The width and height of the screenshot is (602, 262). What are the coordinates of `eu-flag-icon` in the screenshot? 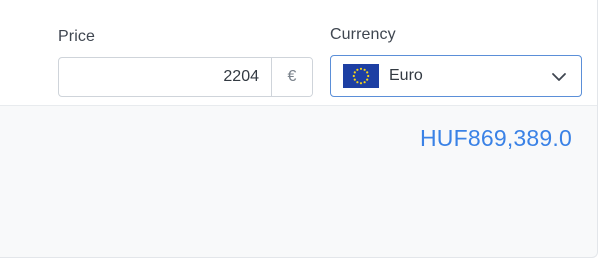 It's located at (361, 76).